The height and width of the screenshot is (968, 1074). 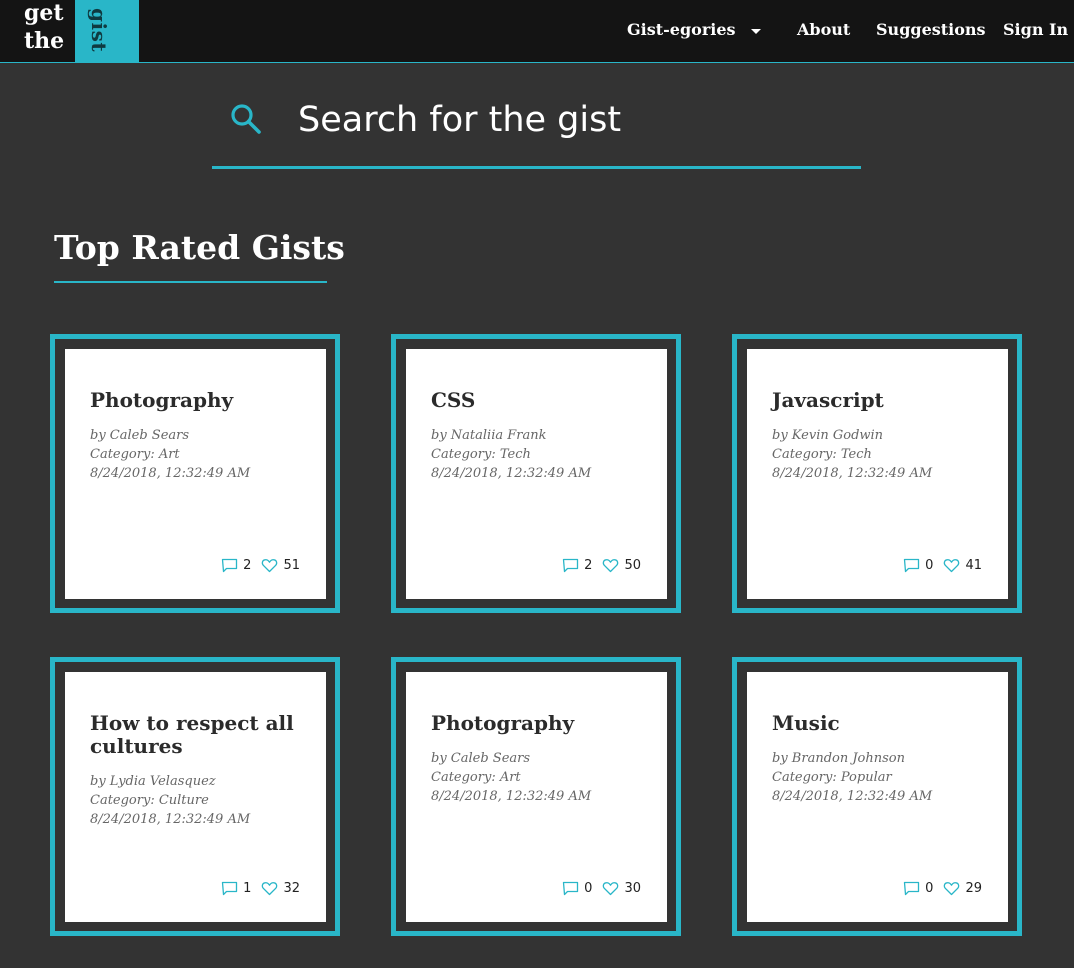 I want to click on card-title: How to respect all cultures, so click(x=200, y=735).